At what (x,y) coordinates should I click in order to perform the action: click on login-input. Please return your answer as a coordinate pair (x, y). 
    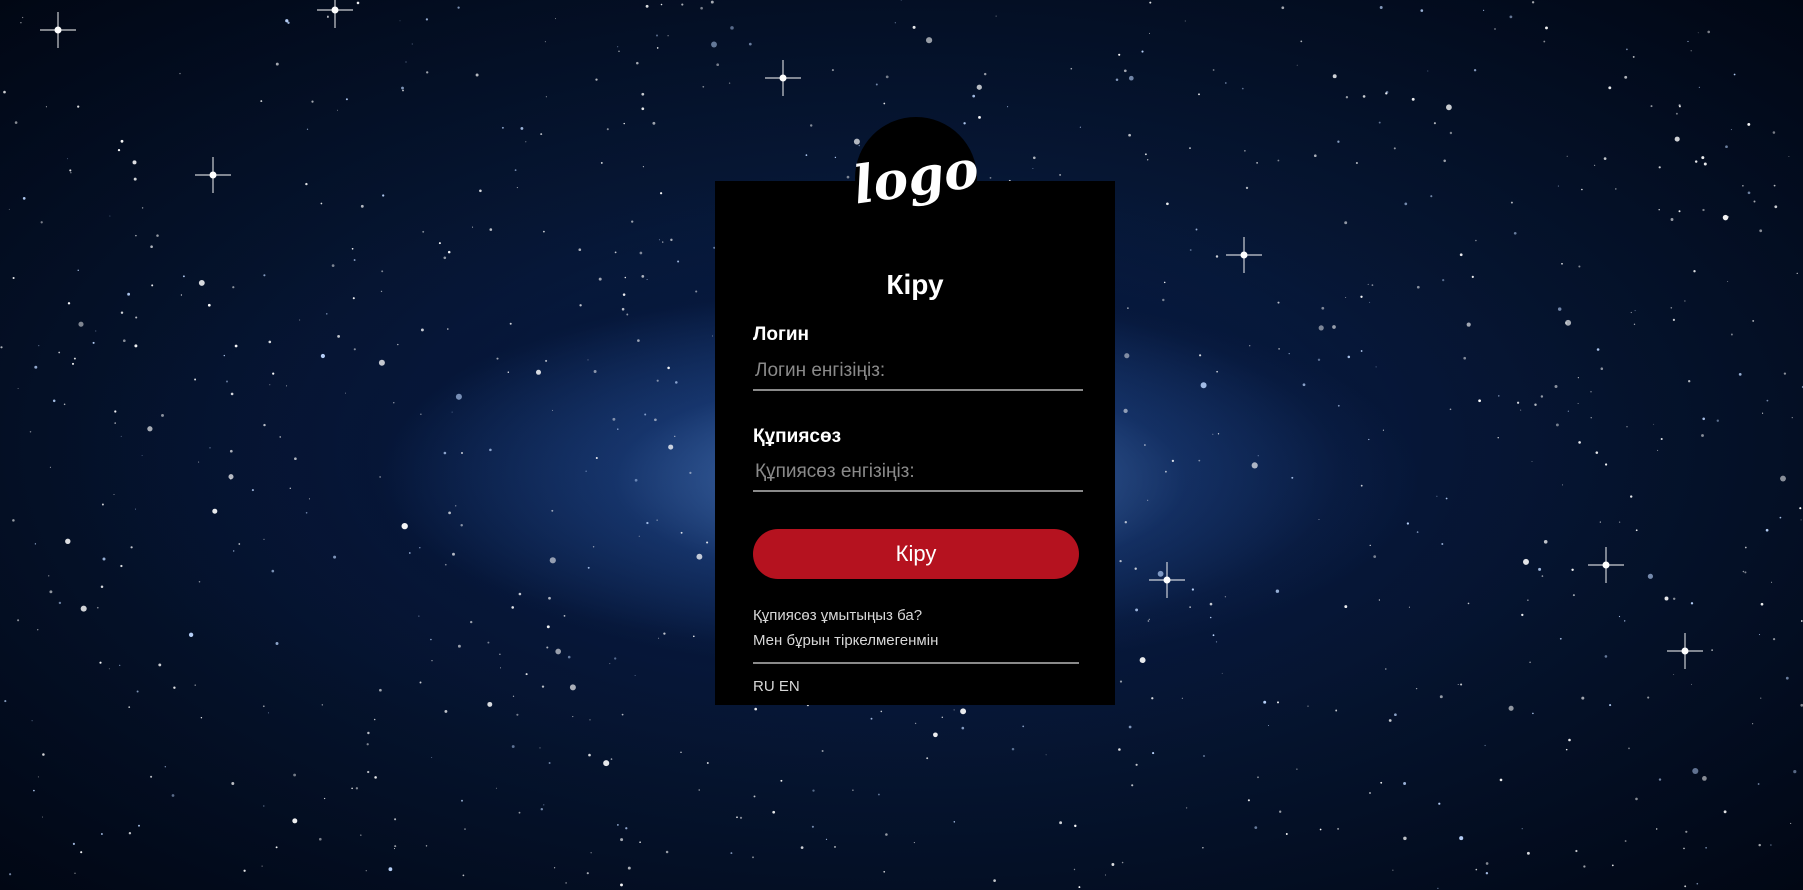
    Looking at the image, I should click on (918, 372).